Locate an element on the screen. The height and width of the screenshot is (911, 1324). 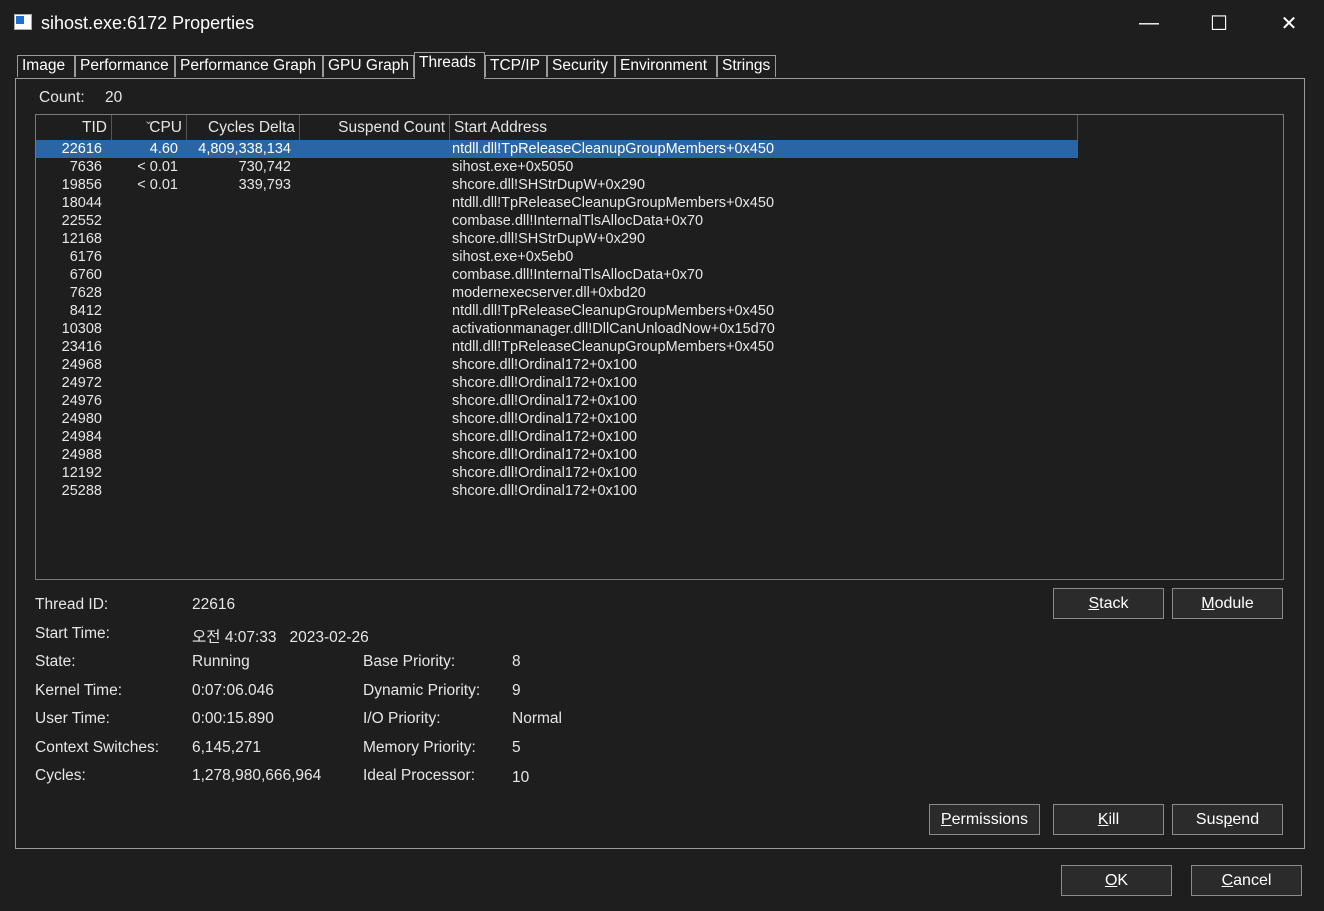
column-header-suspend-count: Suspend Count is located at coordinates (375, 127).